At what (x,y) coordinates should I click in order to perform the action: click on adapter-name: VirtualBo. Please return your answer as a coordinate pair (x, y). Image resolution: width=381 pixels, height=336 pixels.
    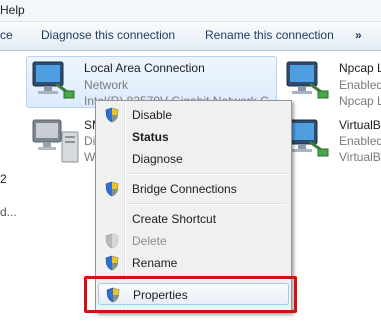
    Looking at the image, I should click on (360, 125).